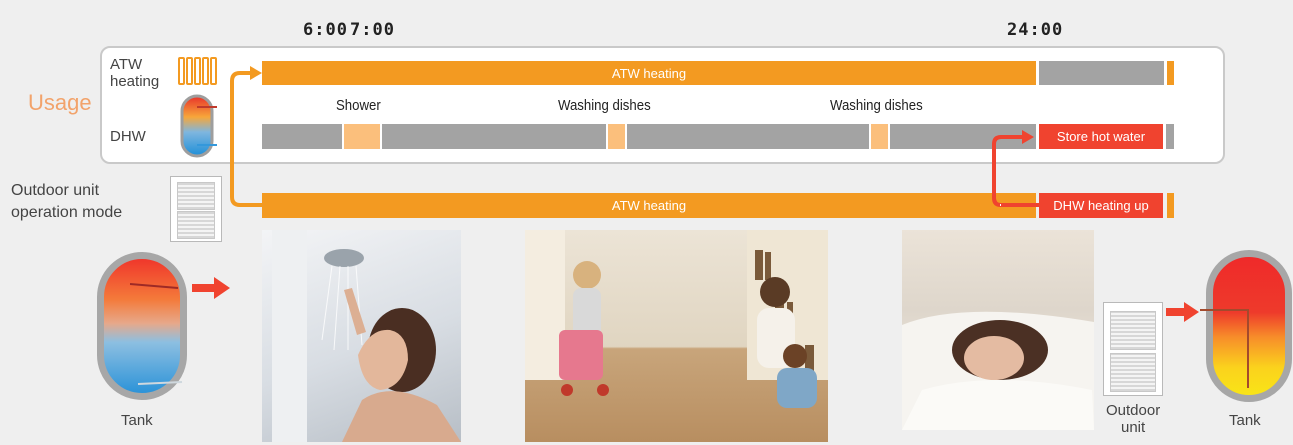 The height and width of the screenshot is (445, 1293). I want to click on outdoor-unit-label: Outdoor unit, so click(1133, 419).